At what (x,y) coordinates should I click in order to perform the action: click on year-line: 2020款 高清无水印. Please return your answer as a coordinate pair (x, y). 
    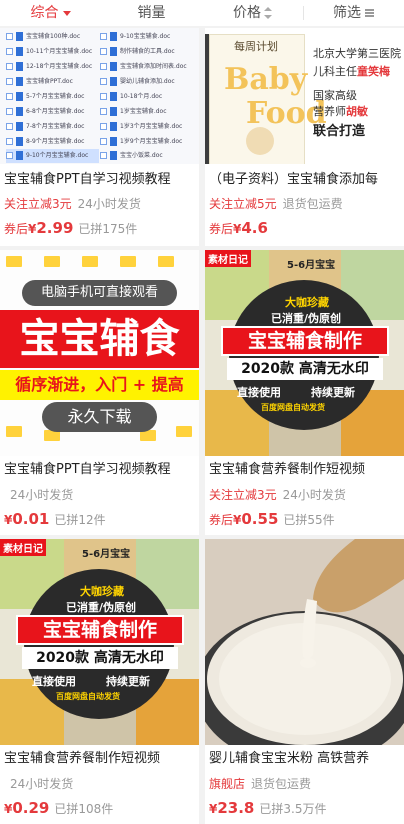
    Looking at the image, I should click on (100, 658).